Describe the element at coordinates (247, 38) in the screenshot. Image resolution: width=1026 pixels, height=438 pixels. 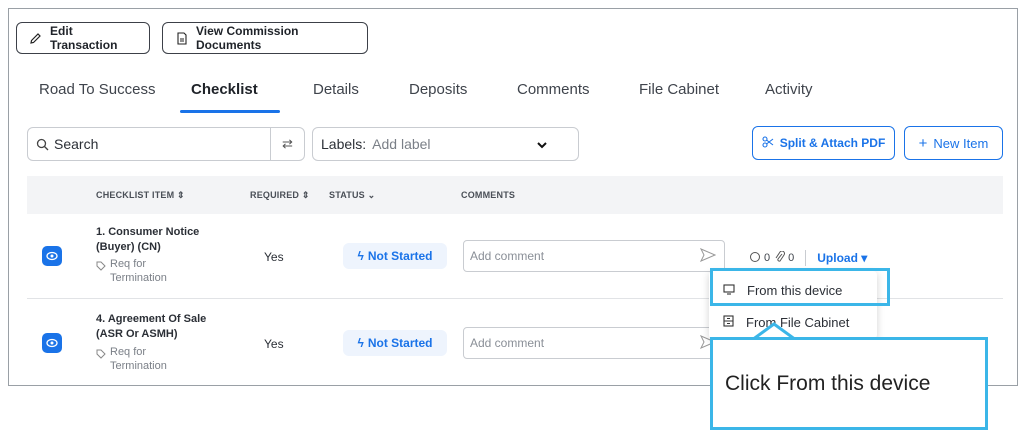
I see `view-commission-documents-label: View Commission Documents` at that location.